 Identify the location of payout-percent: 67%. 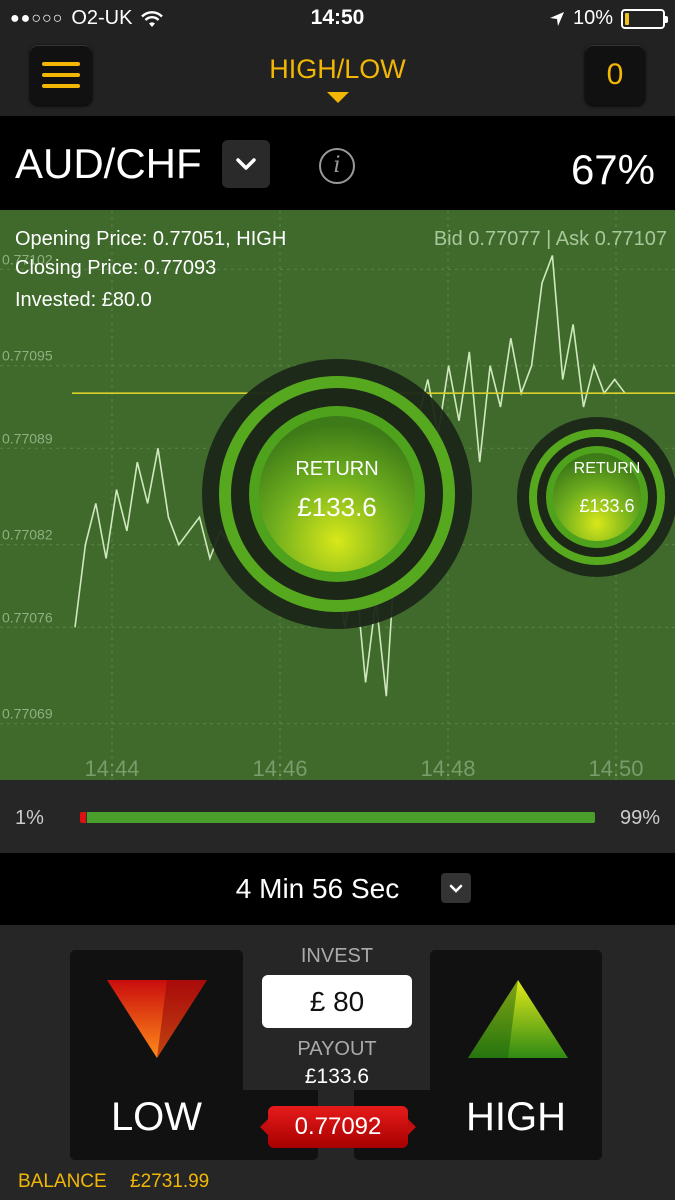
(612, 169).